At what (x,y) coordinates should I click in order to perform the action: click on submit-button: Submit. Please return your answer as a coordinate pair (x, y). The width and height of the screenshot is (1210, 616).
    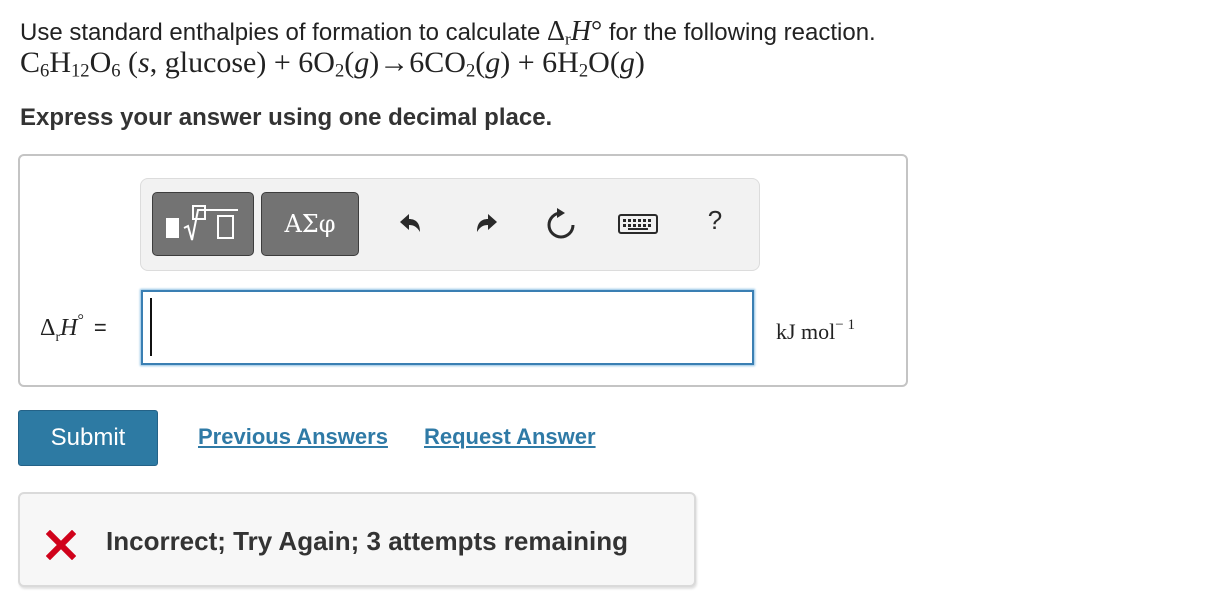
    Looking at the image, I should click on (88, 438).